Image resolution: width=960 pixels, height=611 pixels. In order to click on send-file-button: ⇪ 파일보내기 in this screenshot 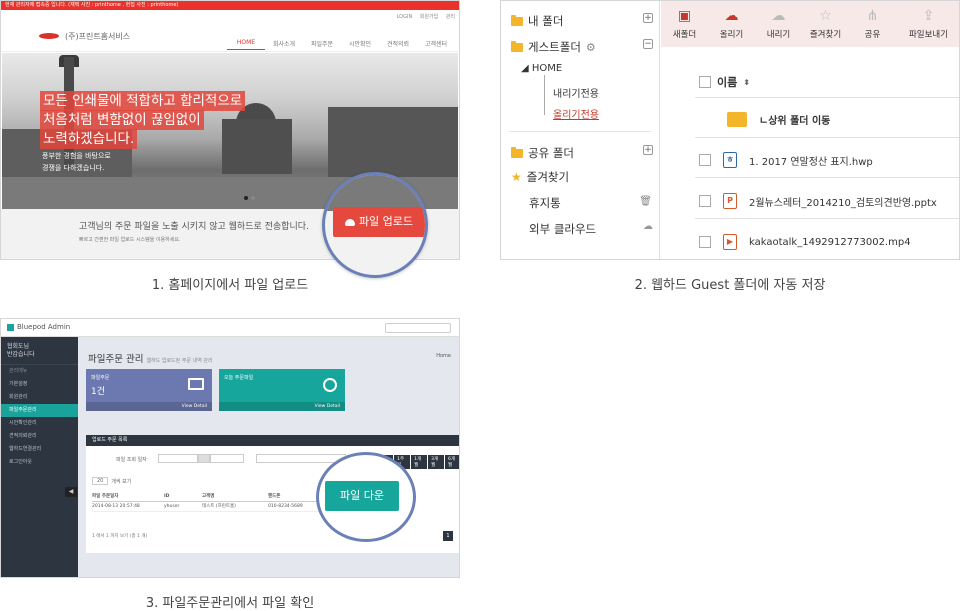, I will do `click(927, 24)`.